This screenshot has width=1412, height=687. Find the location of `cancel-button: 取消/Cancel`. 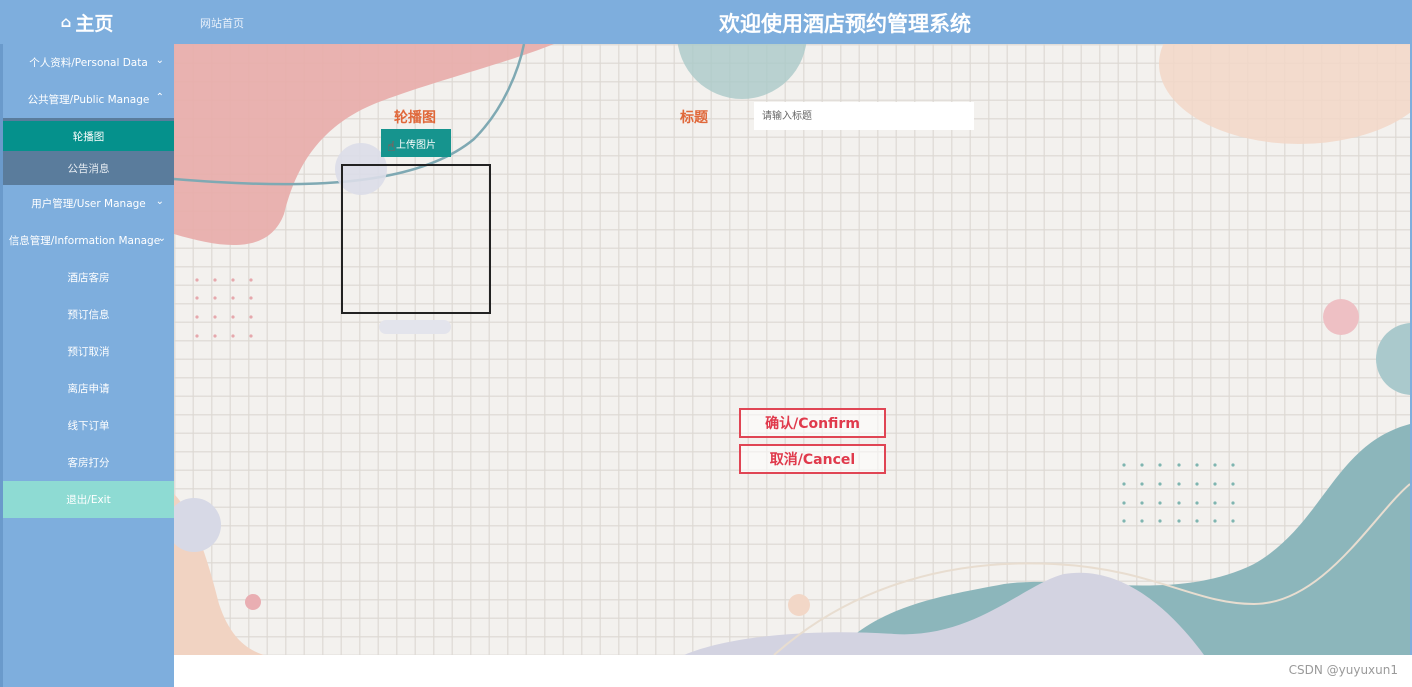

cancel-button: 取消/Cancel is located at coordinates (812, 459).